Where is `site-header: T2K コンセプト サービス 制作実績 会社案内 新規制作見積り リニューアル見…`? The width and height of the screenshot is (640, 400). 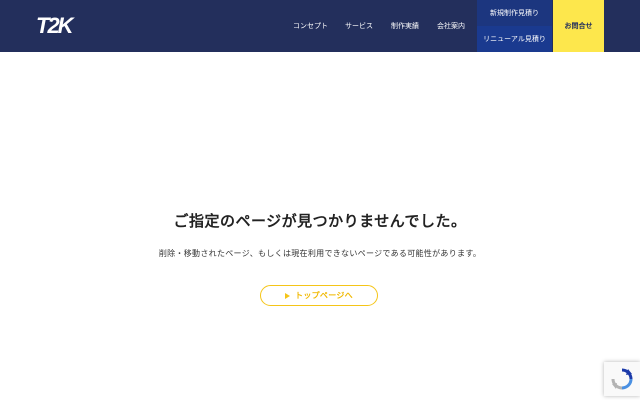
site-header: T2K コンセプト サービス 制作実績 会社案内 新規制作見積り リニューアル見… is located at coordinates (320, 26).